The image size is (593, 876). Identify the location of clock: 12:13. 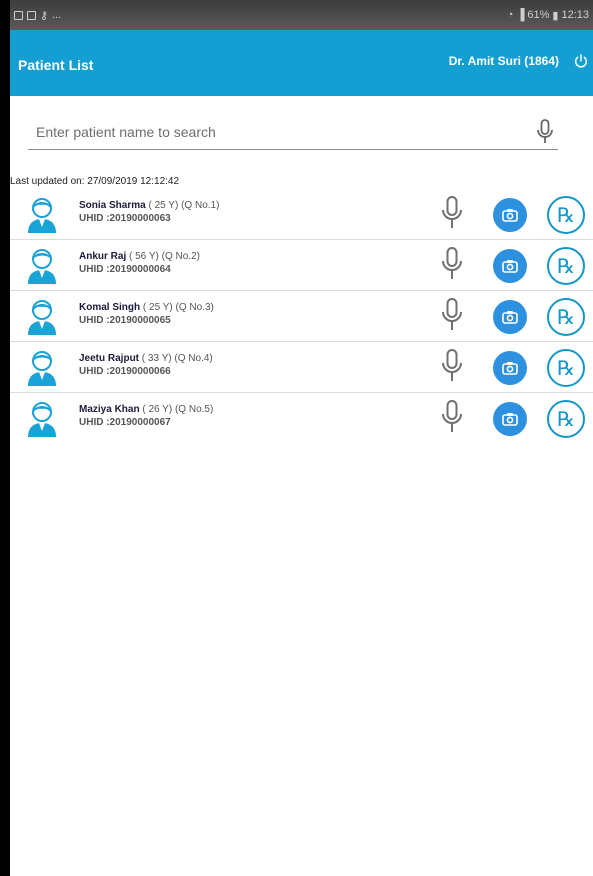
(575, 15).